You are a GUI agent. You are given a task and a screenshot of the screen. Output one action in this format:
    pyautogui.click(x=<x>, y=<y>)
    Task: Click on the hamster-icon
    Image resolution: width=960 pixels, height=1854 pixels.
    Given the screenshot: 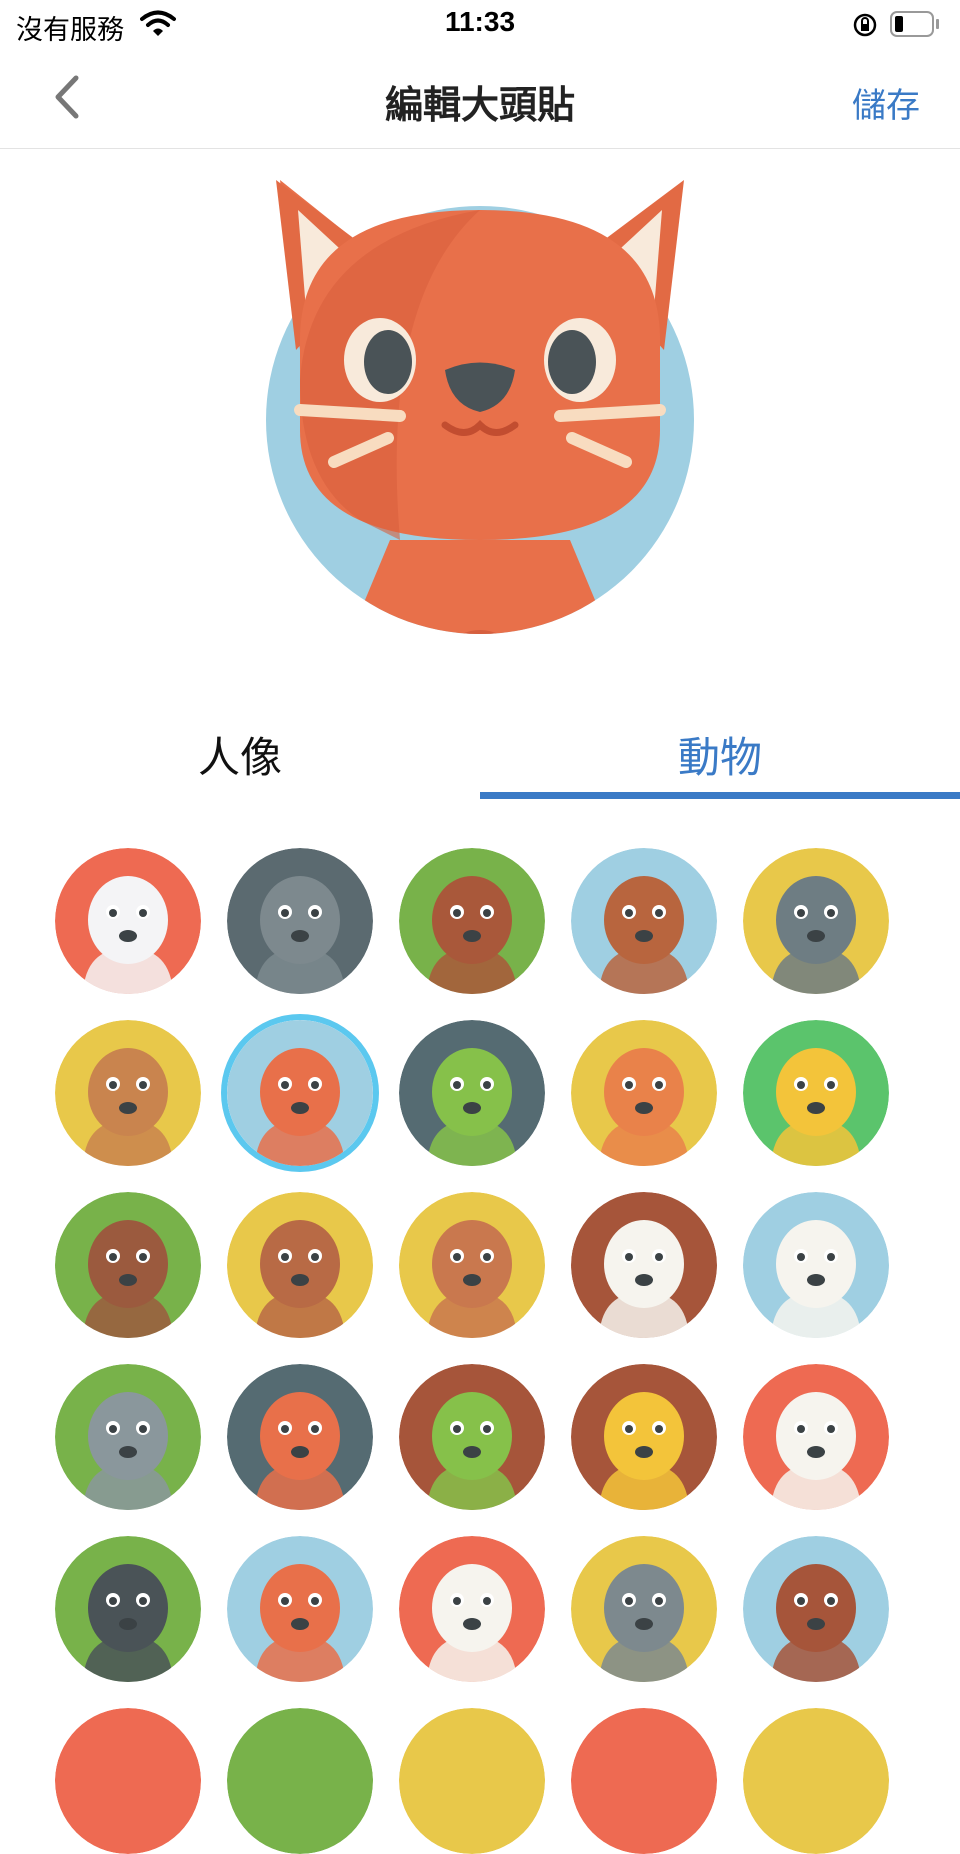 What is the action you would take?
    pyautogui.click(x=300, y=1609)
    